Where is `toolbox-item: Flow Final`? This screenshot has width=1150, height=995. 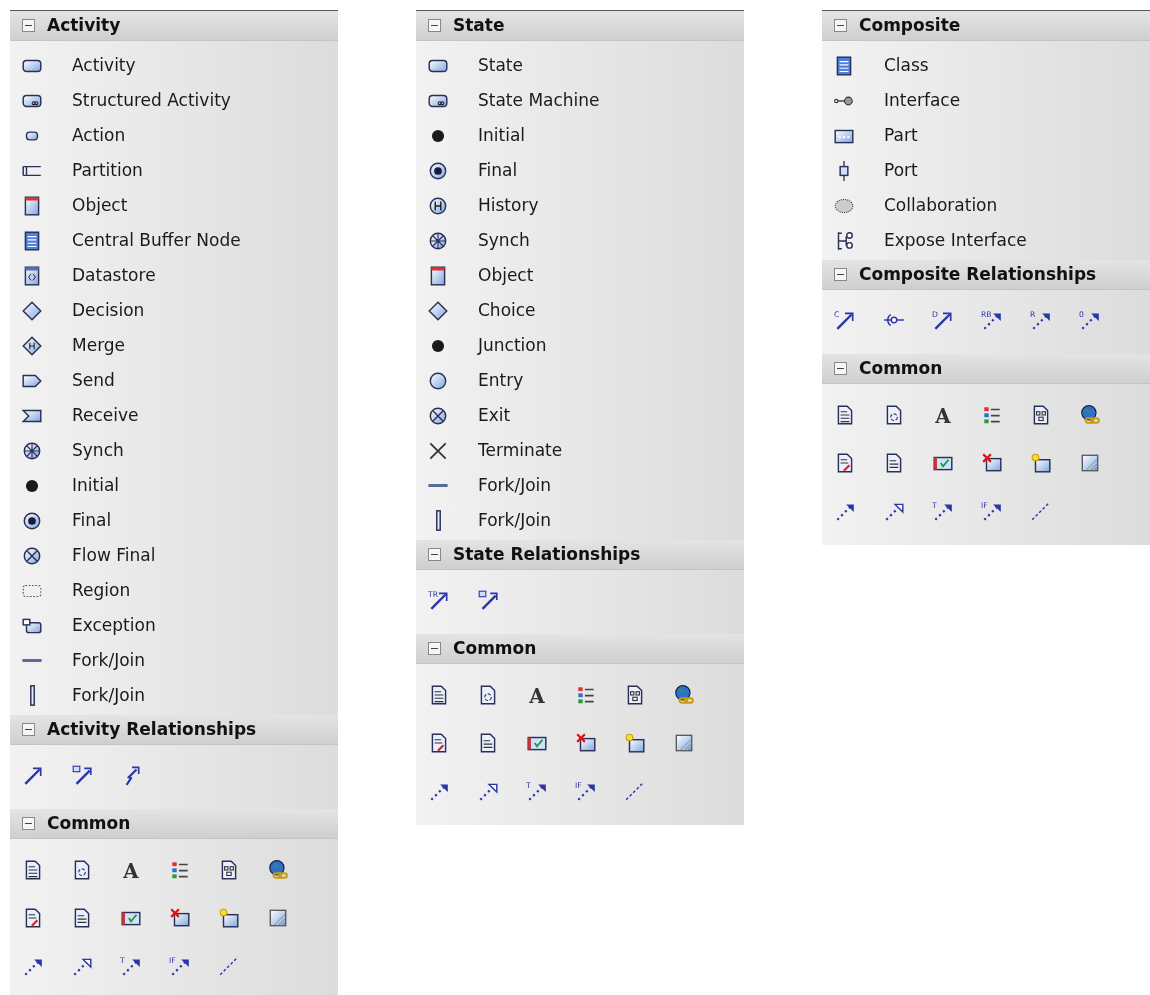
toolbox-item: Flow Final is located at coordinates (114, 555).